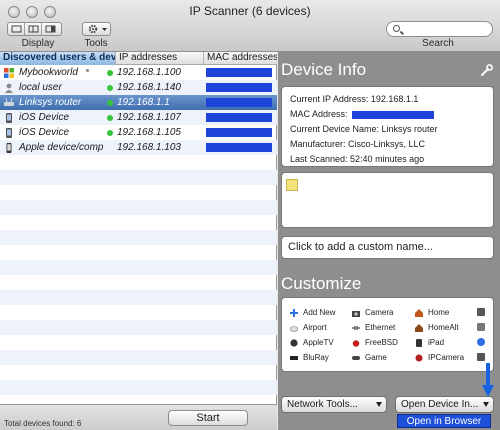 Image resolution: width=500 pixels, height=430 pixels. What do you see at coordinates (358, 144) in the screenshot?
I see `manufacturer-text: Manufacturer: Cisco-Linksys, LLC` at bounding box center [358, 144].